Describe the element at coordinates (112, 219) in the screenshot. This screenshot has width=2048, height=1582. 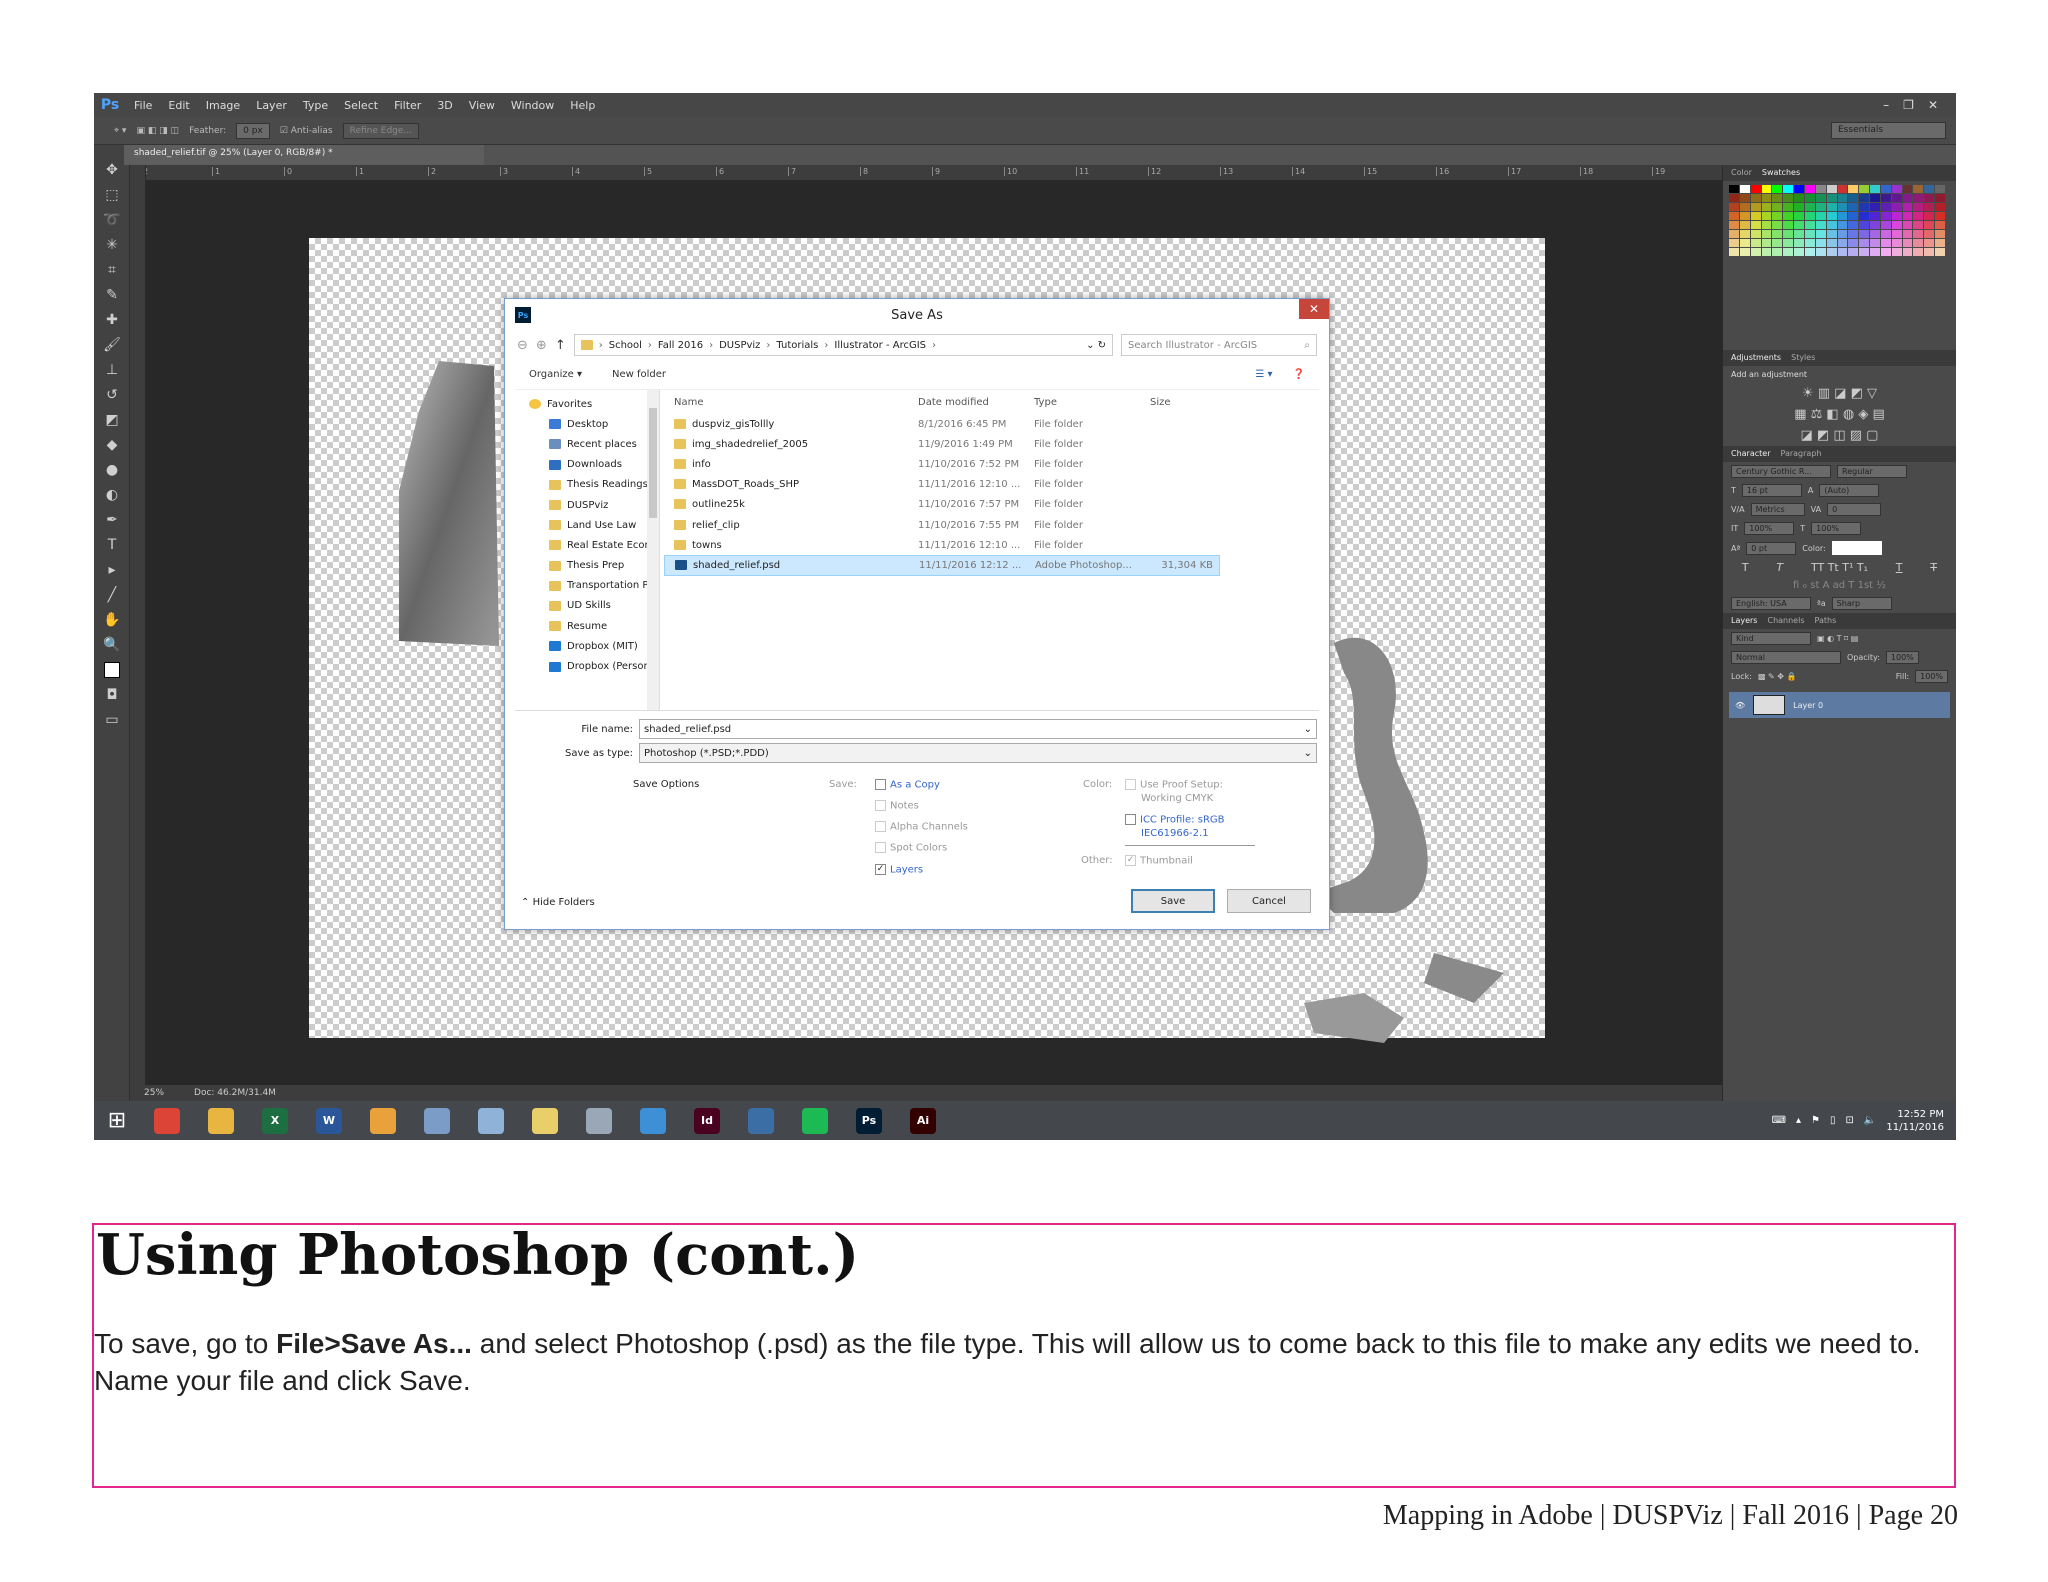
I see `lasso-tool-icon: ➰` at that location.